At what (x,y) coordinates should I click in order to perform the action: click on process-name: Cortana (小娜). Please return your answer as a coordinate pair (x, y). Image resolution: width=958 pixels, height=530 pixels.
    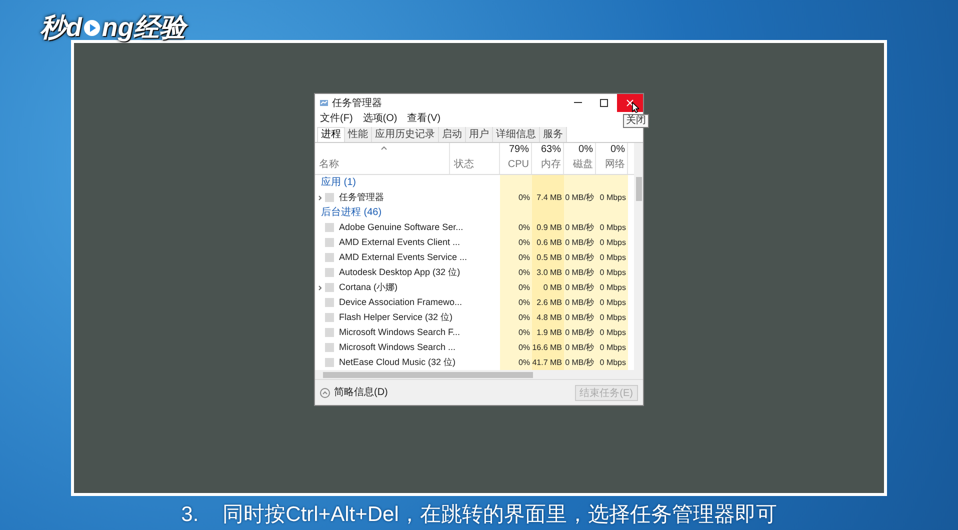
    Looking at the image, I should click on (368, 287).